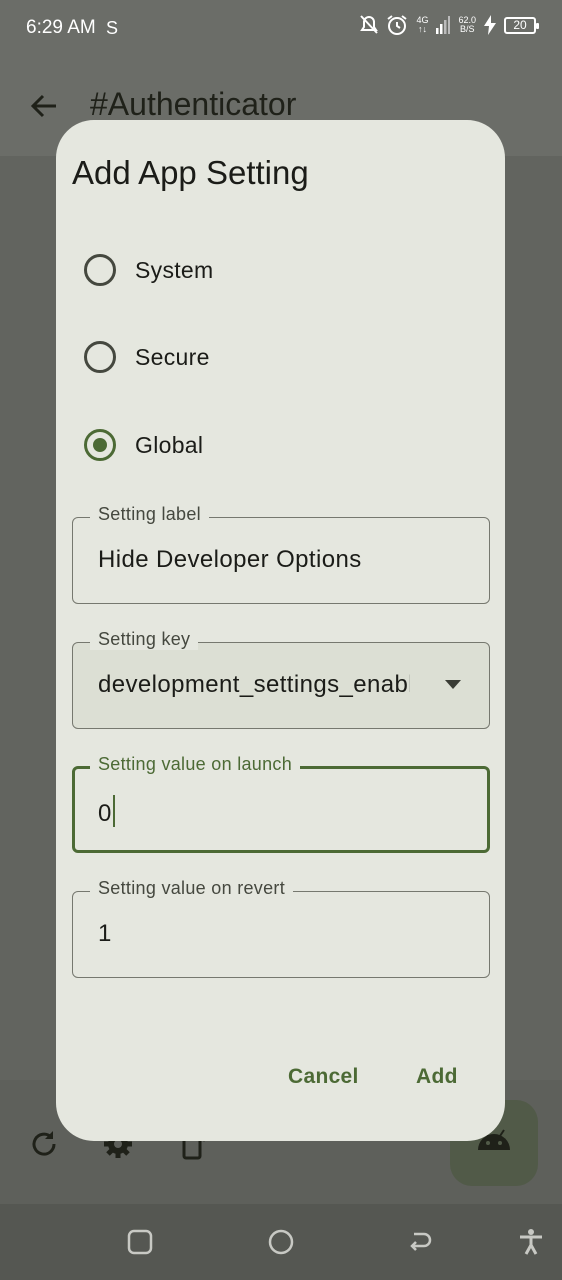  I want to click on setting-label-field-label: Setting label, so click(149, 514).